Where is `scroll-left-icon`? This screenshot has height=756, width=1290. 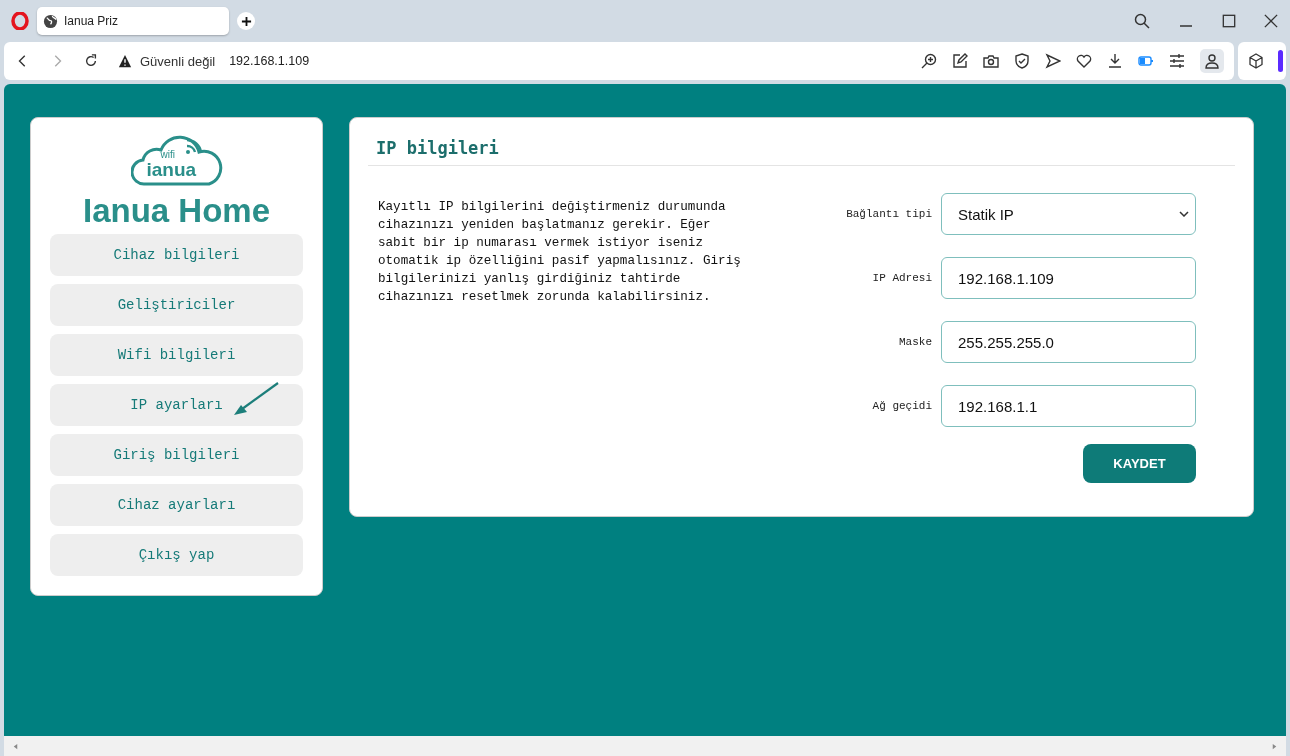 scroll-left-icon is located at coordinates (15, 746).